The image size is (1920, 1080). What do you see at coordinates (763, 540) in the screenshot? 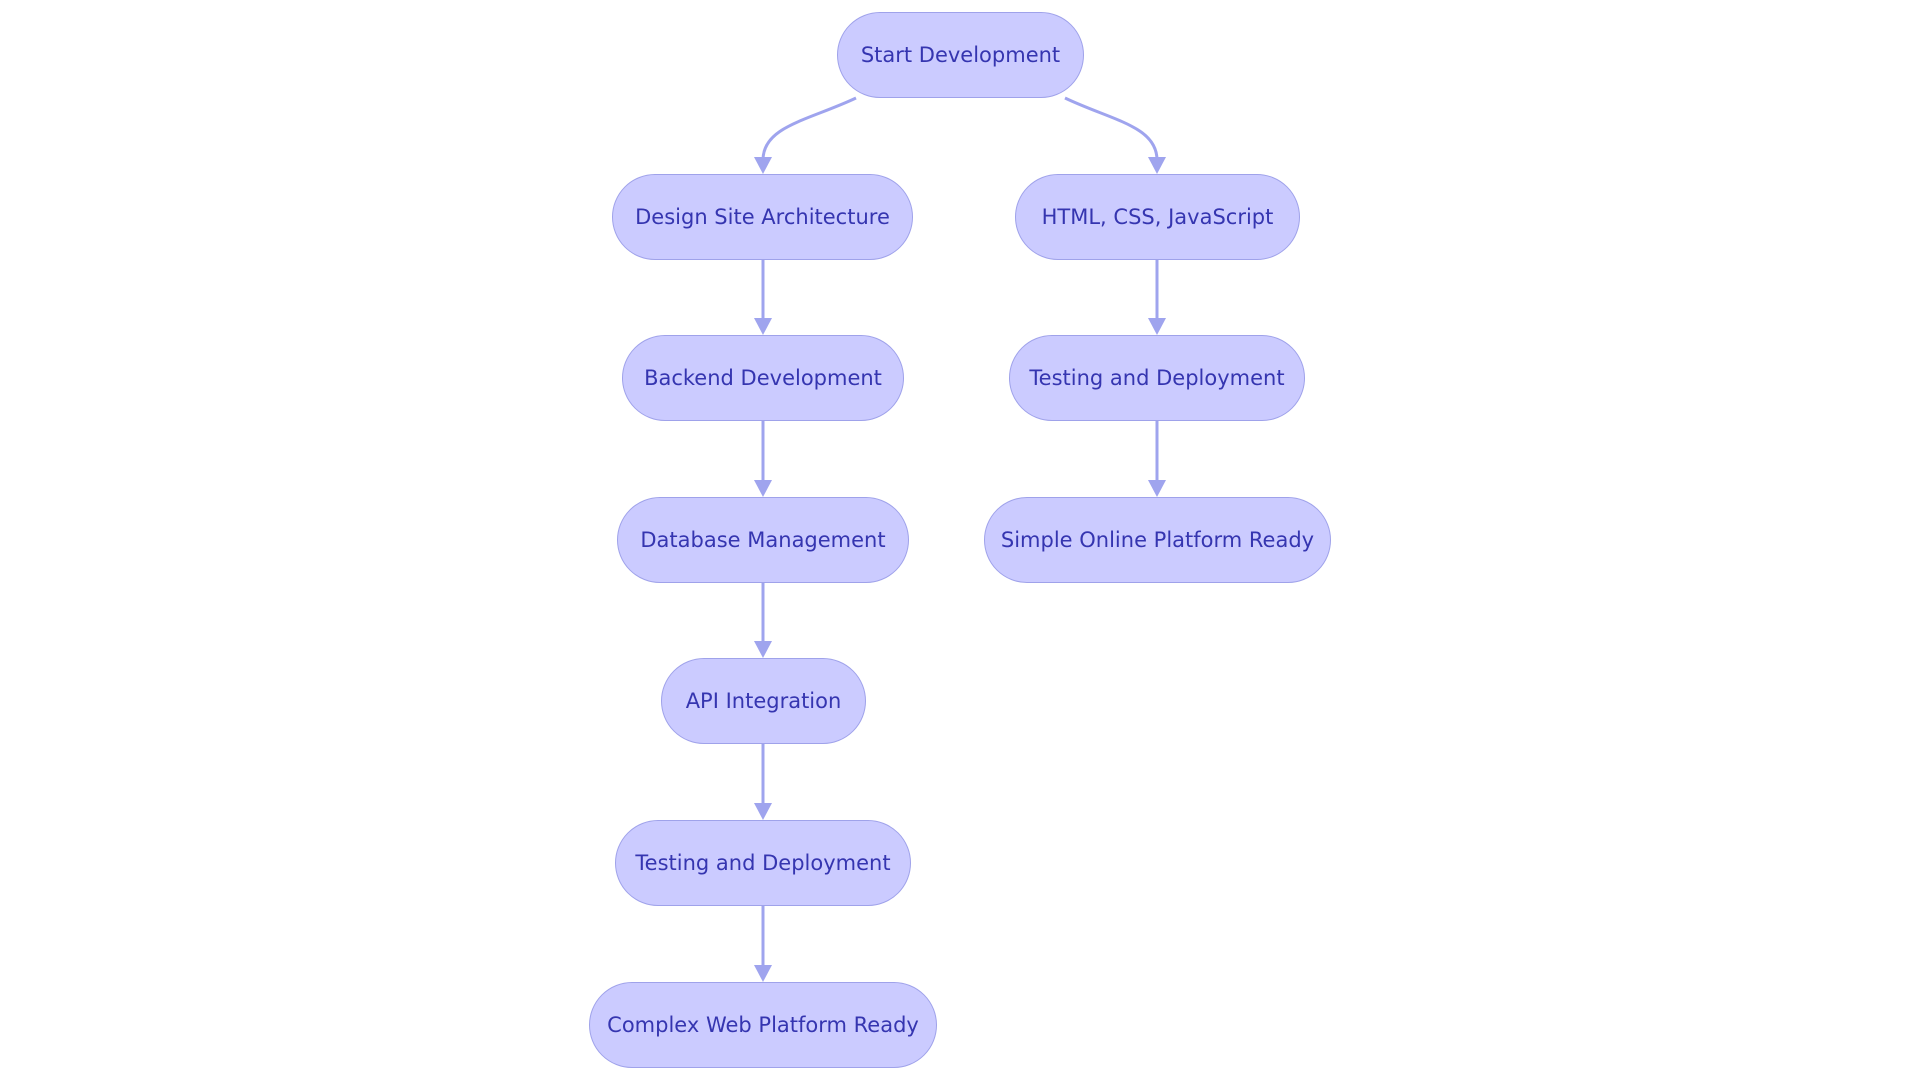
I see `node-database-management: Database Management` at bounding box center [763, 540].